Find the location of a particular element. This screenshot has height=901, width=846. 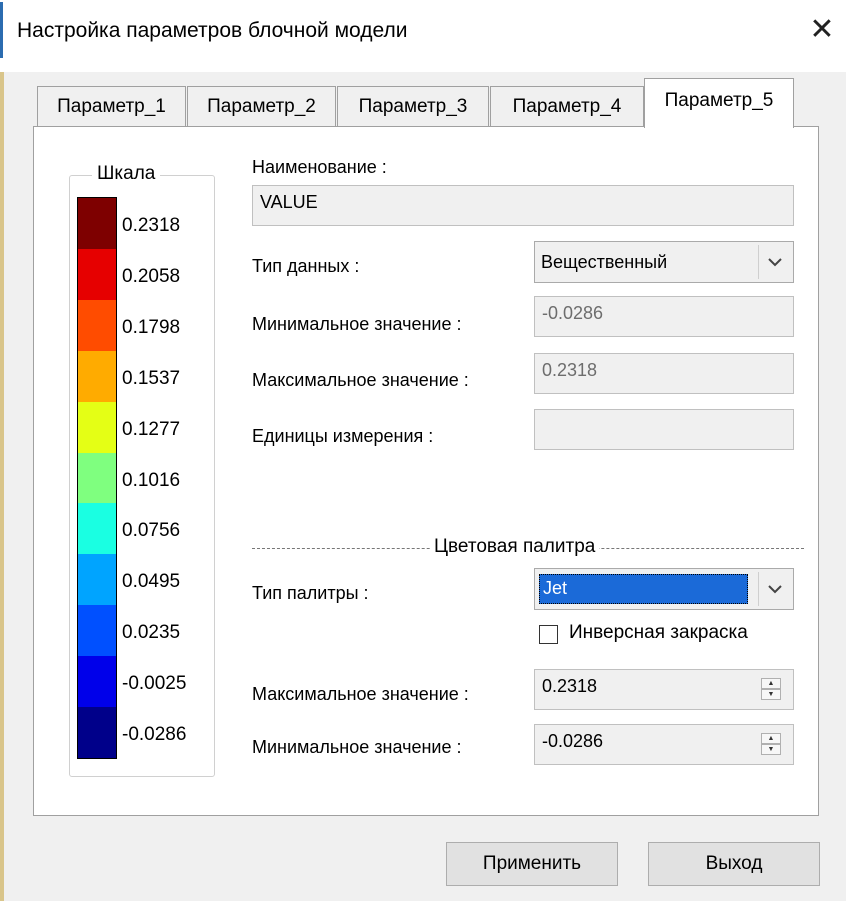

palette-max-value: 0.2318 is located at coordinates (570, 686).